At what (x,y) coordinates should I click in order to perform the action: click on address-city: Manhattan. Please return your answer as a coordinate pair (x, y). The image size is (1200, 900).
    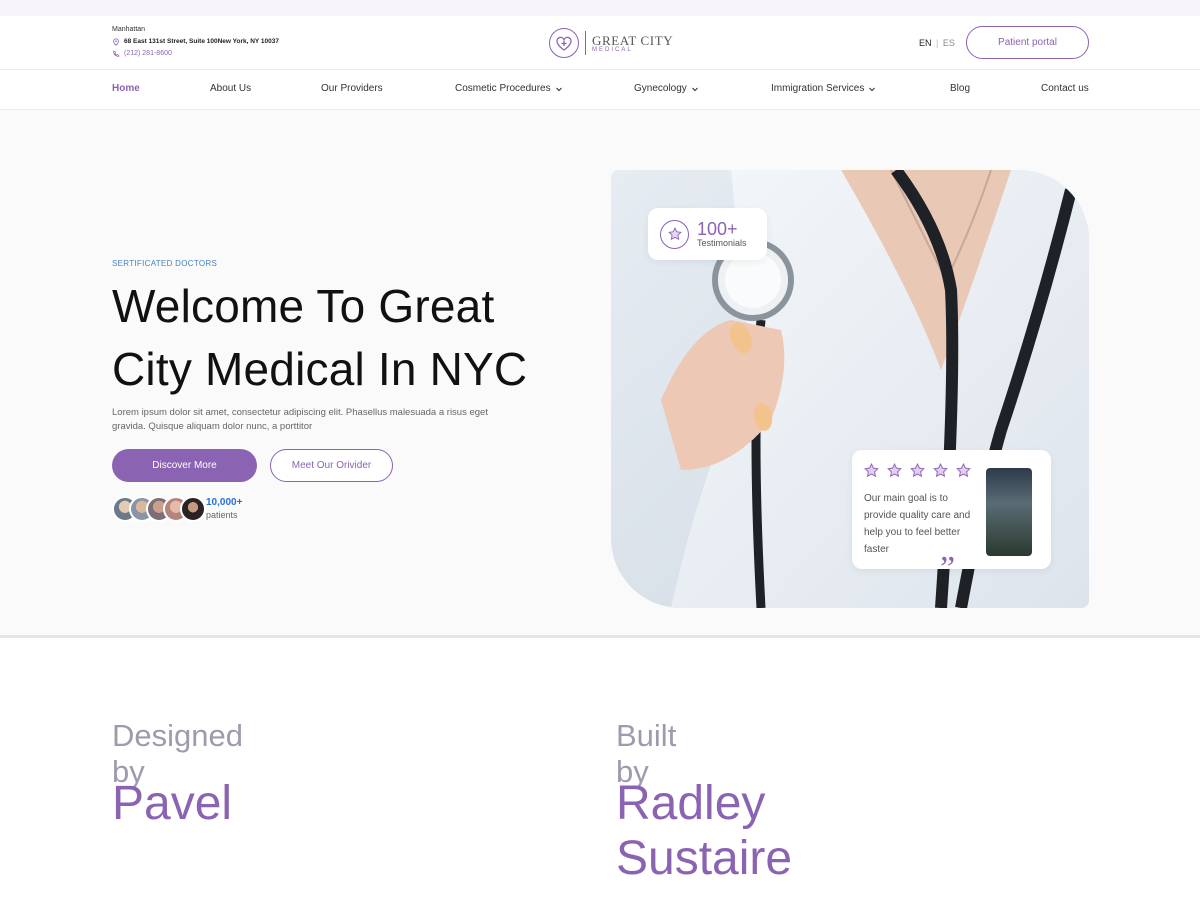
    Looking at the image, I should click on (129, 29).